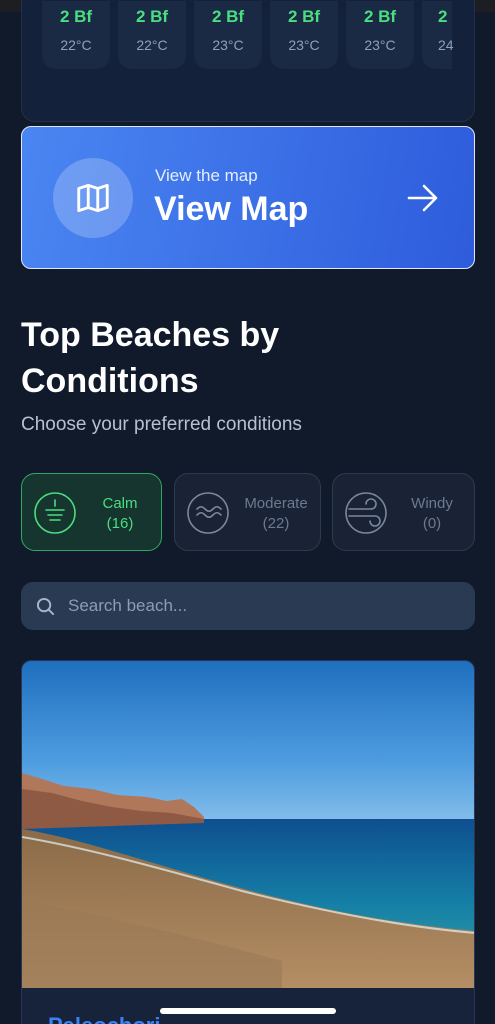 The image size is (495, 1024). Describe the element at coordinates (120, 513) in the screenshot. I see `filter-calm-label: Calm (16)` at that location.